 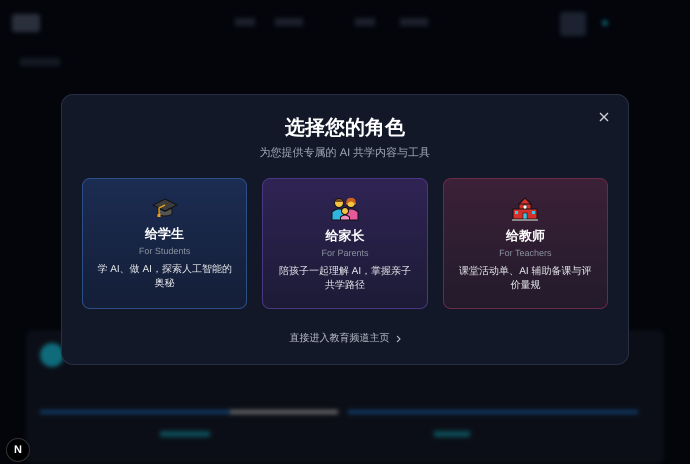 I want to click on role-description: 课堂活动单、AI 辅助备课与评价量规, so click(x=525, y=279).